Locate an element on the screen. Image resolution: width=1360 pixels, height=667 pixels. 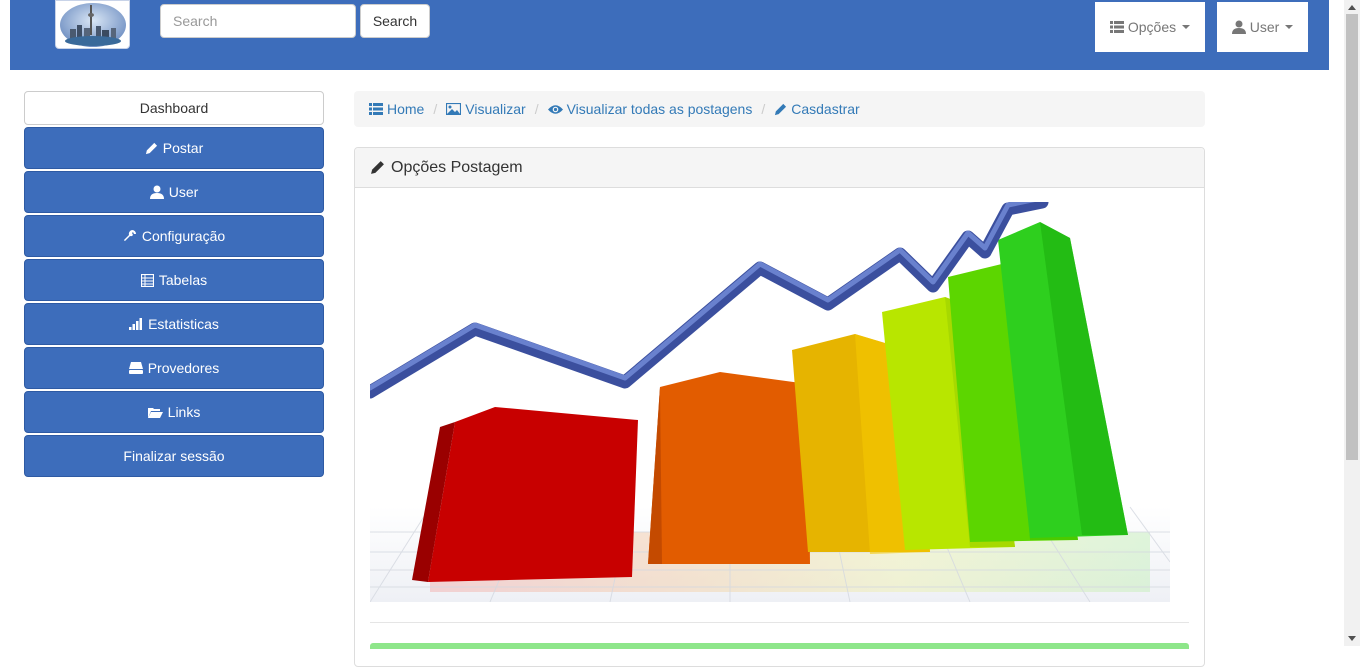
sidebar-item-links: Links is located at coordinates (174, 412).